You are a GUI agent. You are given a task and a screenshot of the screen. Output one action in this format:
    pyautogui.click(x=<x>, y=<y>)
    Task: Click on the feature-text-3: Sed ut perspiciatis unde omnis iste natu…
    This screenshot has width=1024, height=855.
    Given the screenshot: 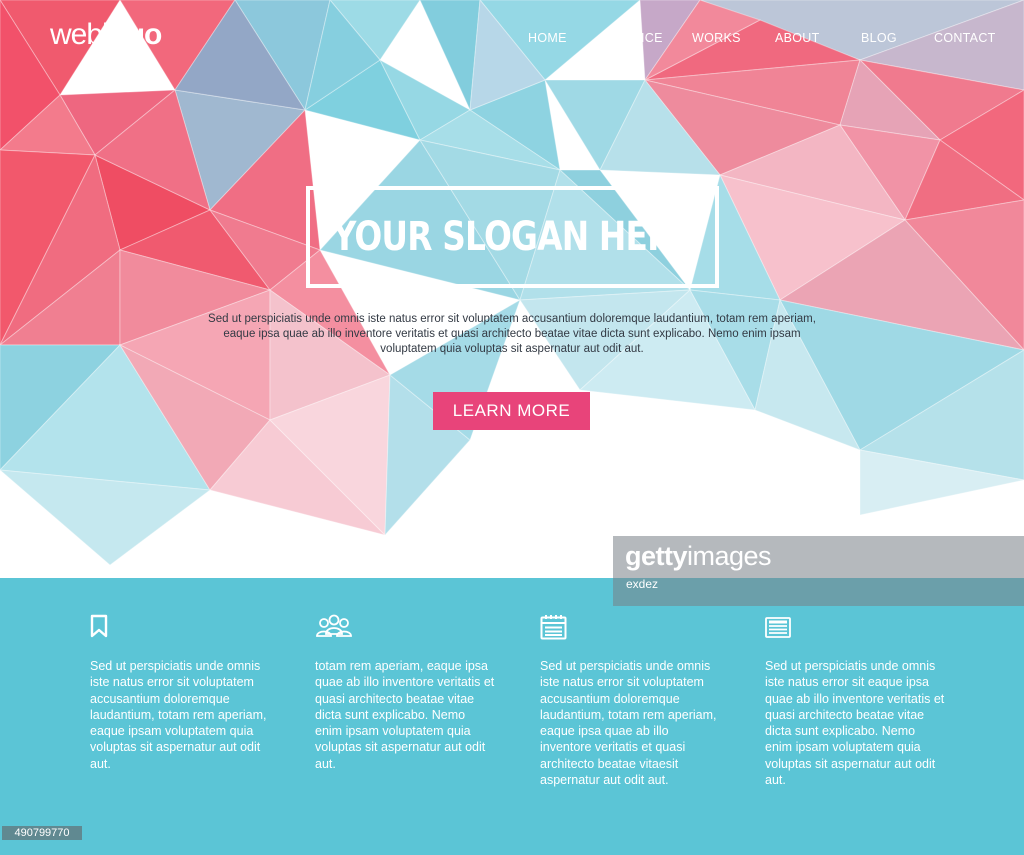 What is the action you would take?
    pyautogui.click(x=628, y=723)
    